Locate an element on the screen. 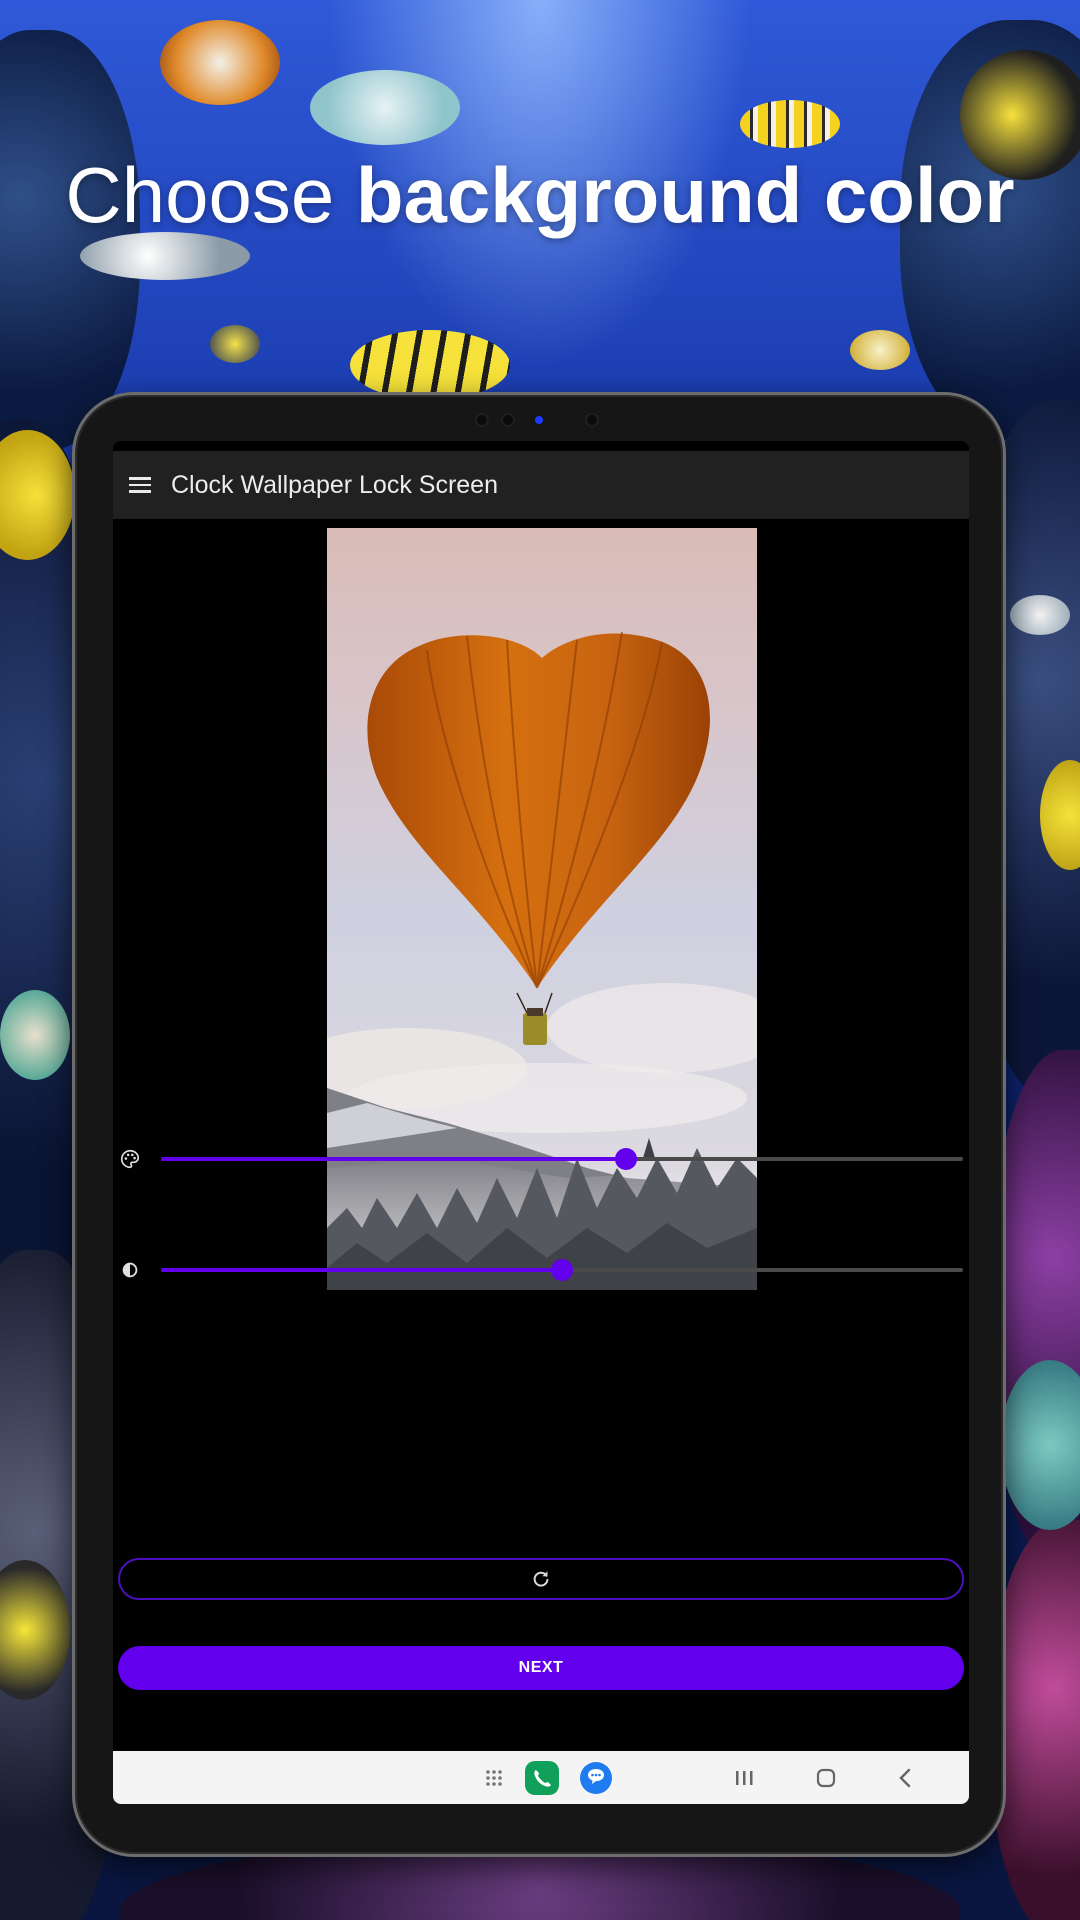 This screenshot has width=1080, height=1920. refresh-icon is located at coordinates (541, 1579).